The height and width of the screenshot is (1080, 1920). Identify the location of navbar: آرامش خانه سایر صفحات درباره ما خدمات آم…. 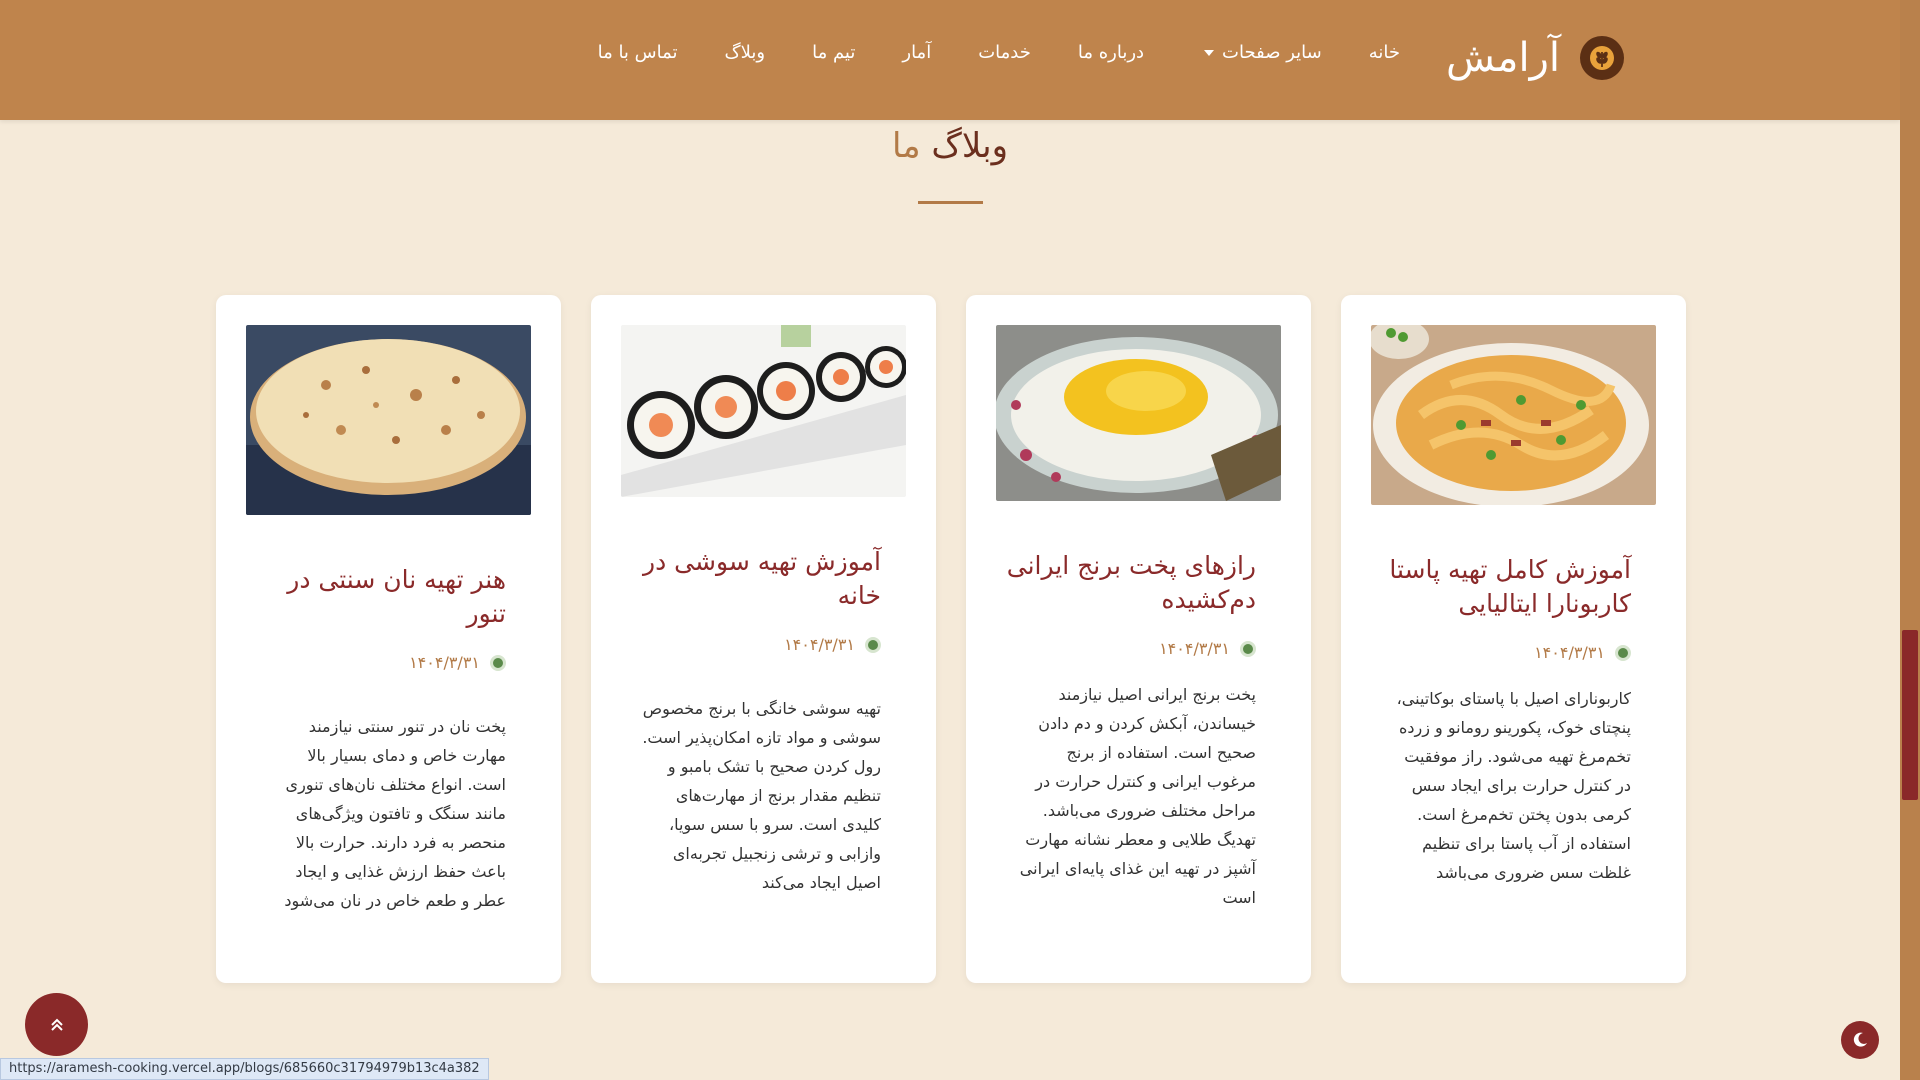
(950, 60).